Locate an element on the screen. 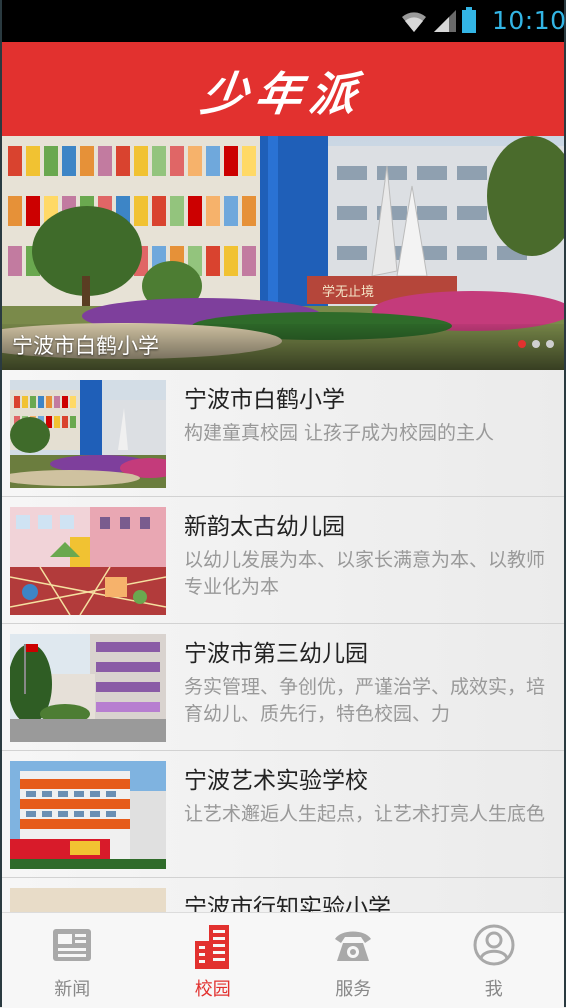 The width and height of the screenshot is (566, 1008). school-name: 宁波市第三幼儿园 is located at coordinates (276, 654).